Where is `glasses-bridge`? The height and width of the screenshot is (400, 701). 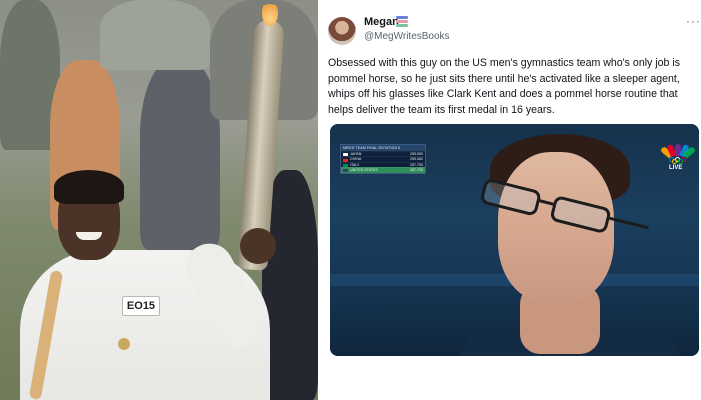 glasses-bridge is located at coordinates (546, 202).